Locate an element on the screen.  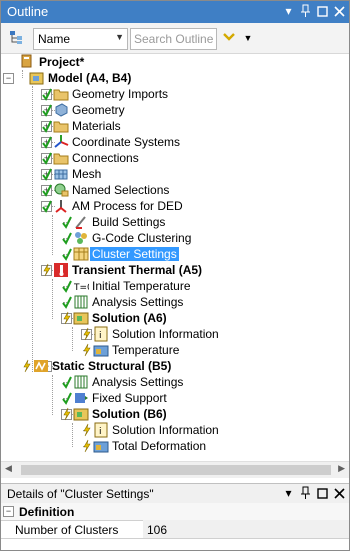
search-outline-input: Search Outline is located at coordinates (173, 39).